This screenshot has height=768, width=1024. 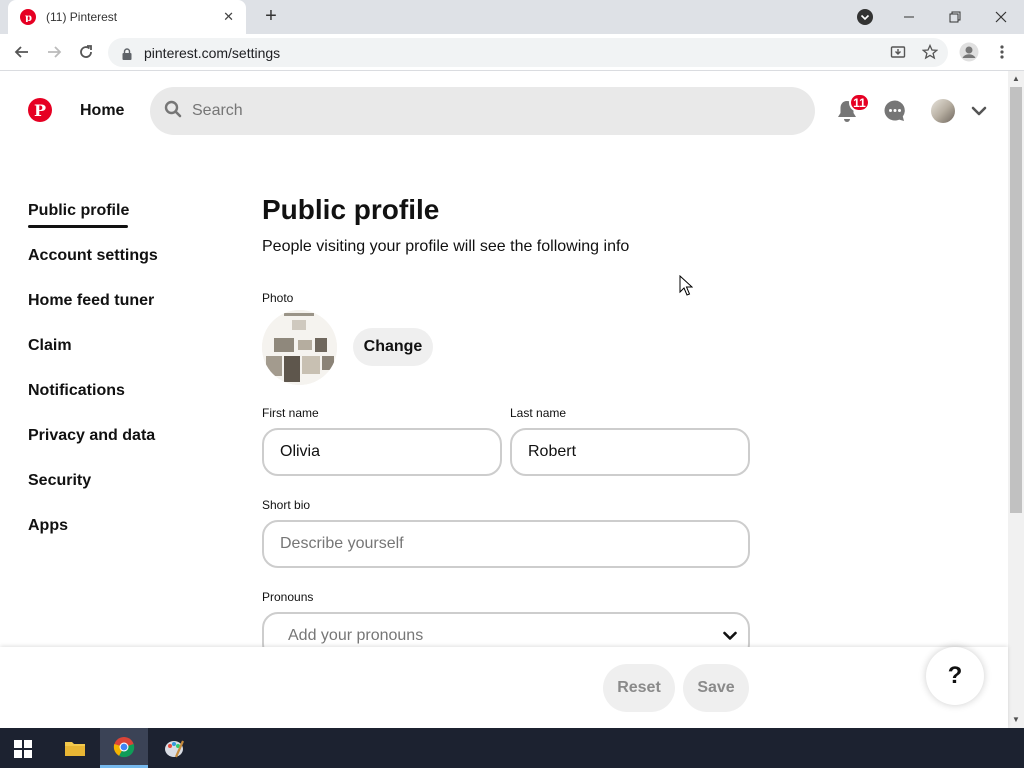 What do you see at coordinates (1002, 52) in the screenshot?
I see `browser-menu-icon` at bounding box center [1002, 52].